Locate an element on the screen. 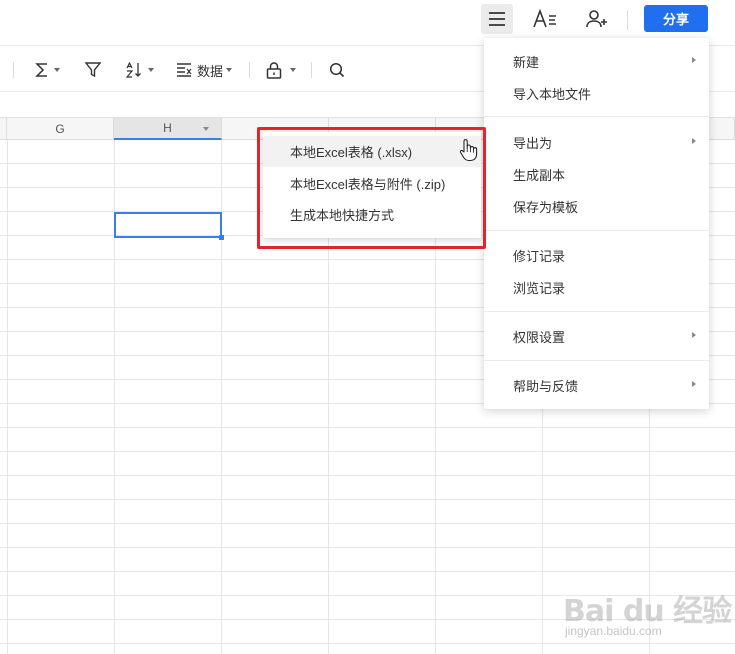 The image size is (735, 654). add-user-icon is located at coordinates (596, 19).